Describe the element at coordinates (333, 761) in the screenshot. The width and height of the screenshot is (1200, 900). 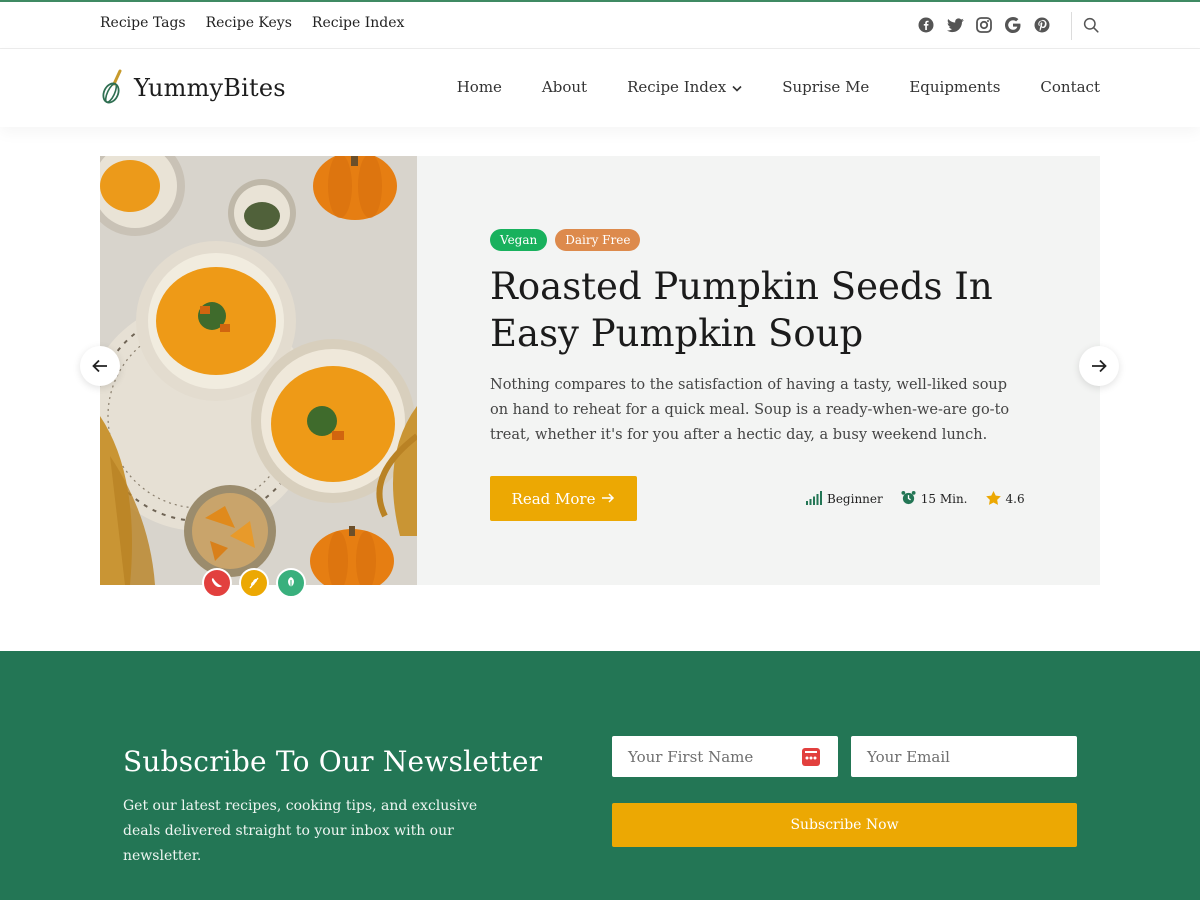
I see `newsletter-title: Subscribe To Our Newsletter` at that location.